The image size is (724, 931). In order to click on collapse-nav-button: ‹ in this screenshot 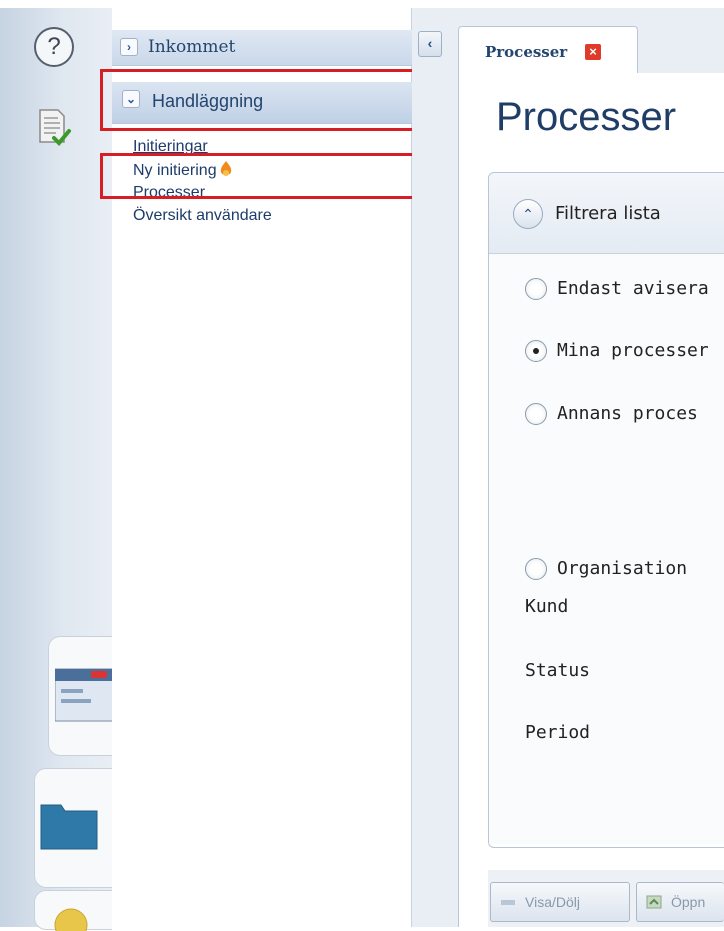, I will do `click(430, 44)`.